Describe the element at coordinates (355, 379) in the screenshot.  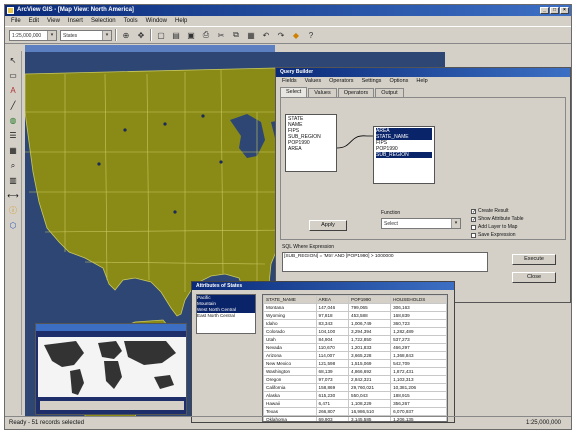
I see `table-row: Oregon 97,073 2,842,321 1,103,313` at that location.